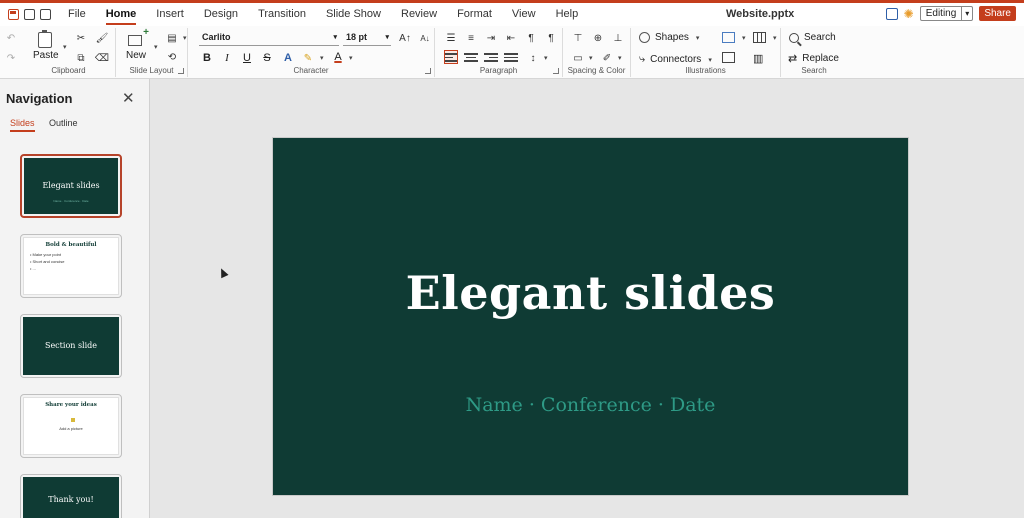 The width and height of the screenshot is (1024, 518). I want to click on align-top-icon: ⊤, so click(578, 38).